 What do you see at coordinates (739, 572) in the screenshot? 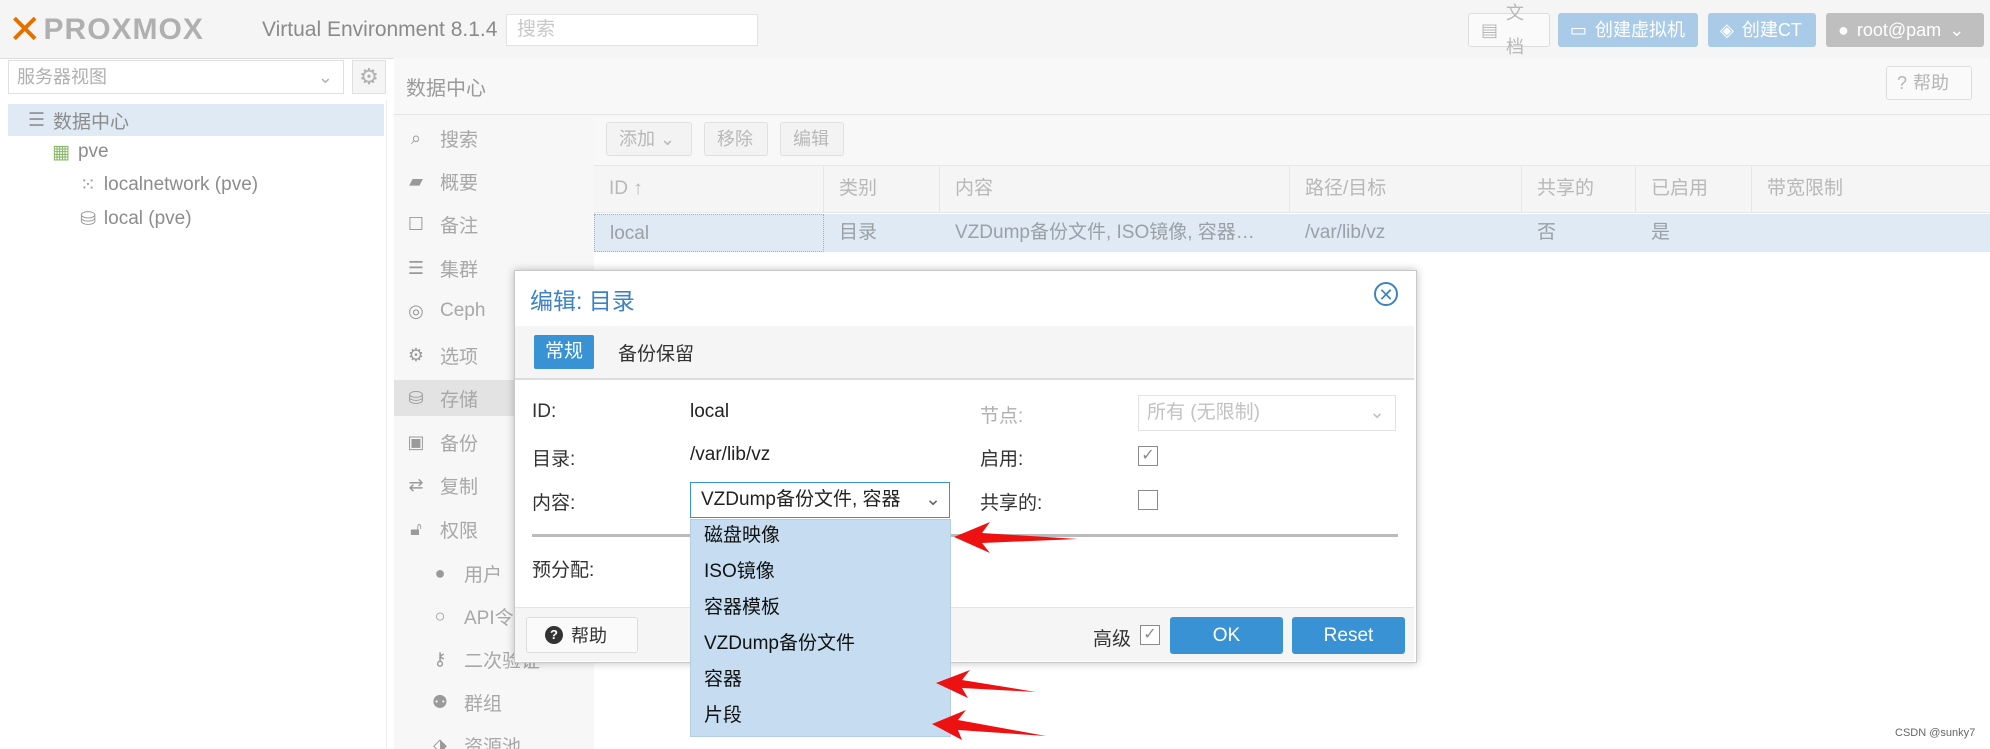
I see `option-iso-image: ISO镜像` at bounding box center [739, 572].